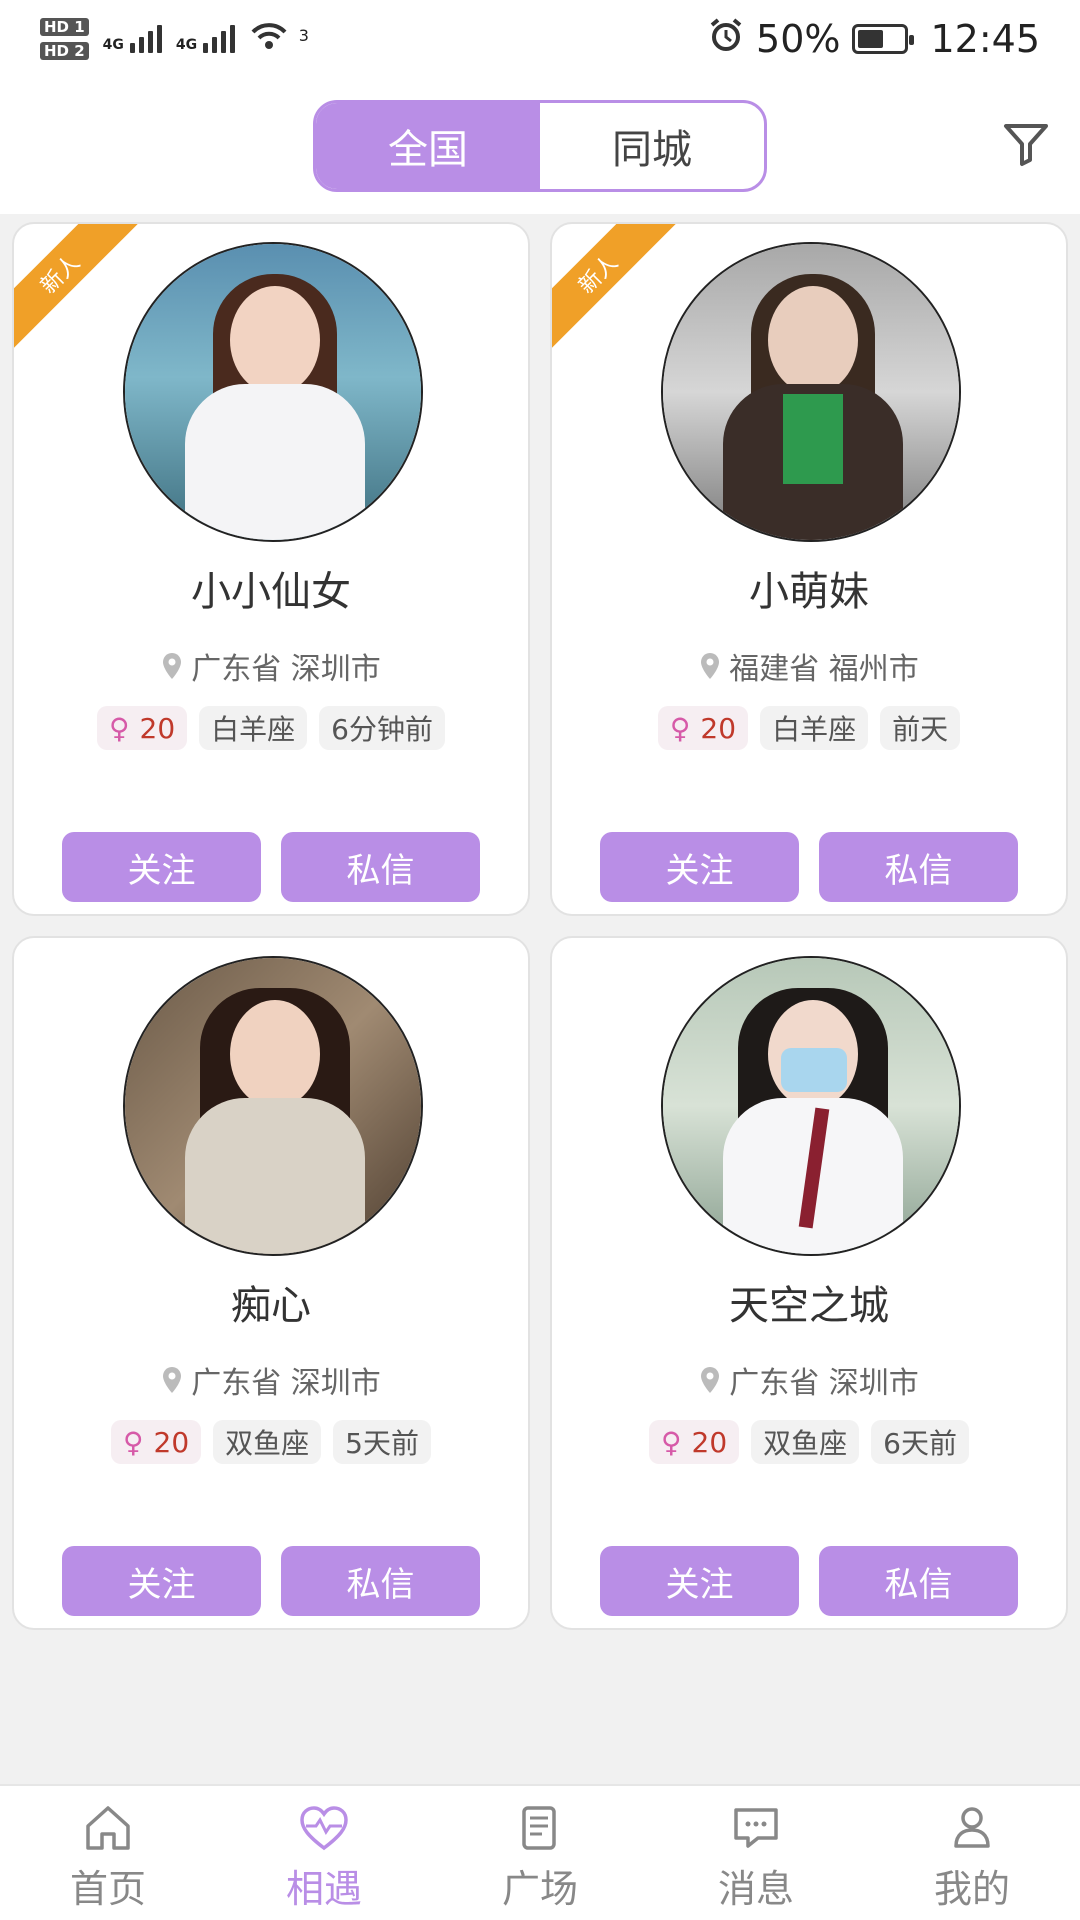 The width and height of the screenshot is (1080, 1920). I want to click on network-type-1: 4G, so click(113, 45).